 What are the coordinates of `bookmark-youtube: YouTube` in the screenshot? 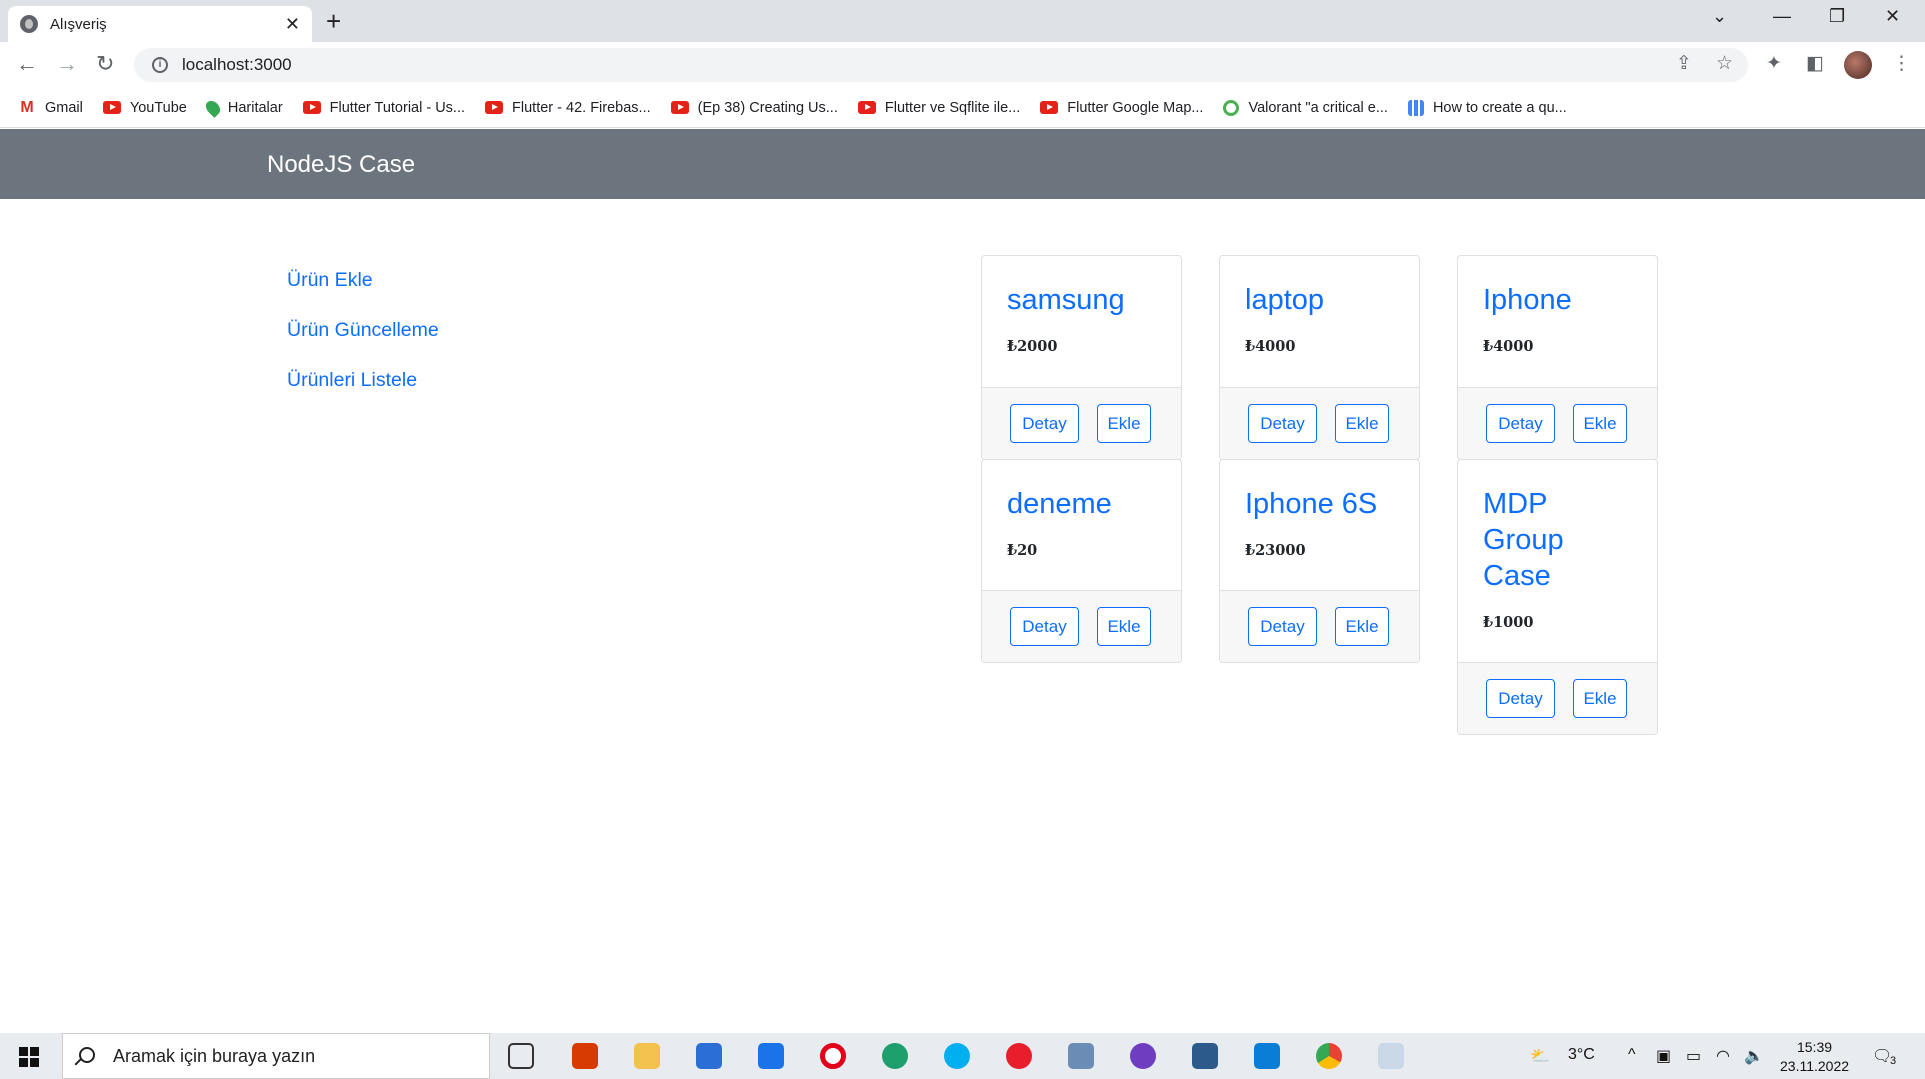 It's located at (144, 107).